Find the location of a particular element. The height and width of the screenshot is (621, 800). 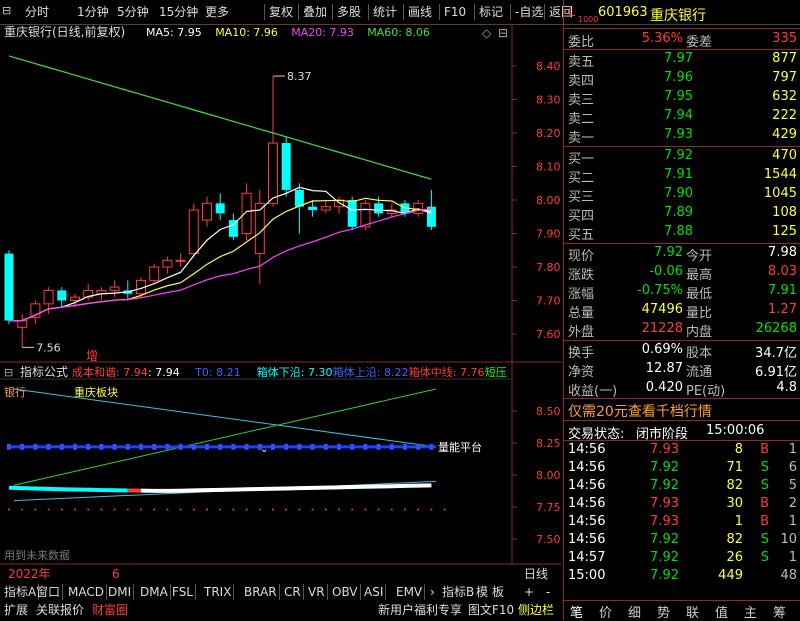

right-tab-7: 筹 is located at coordinates (779, 611).